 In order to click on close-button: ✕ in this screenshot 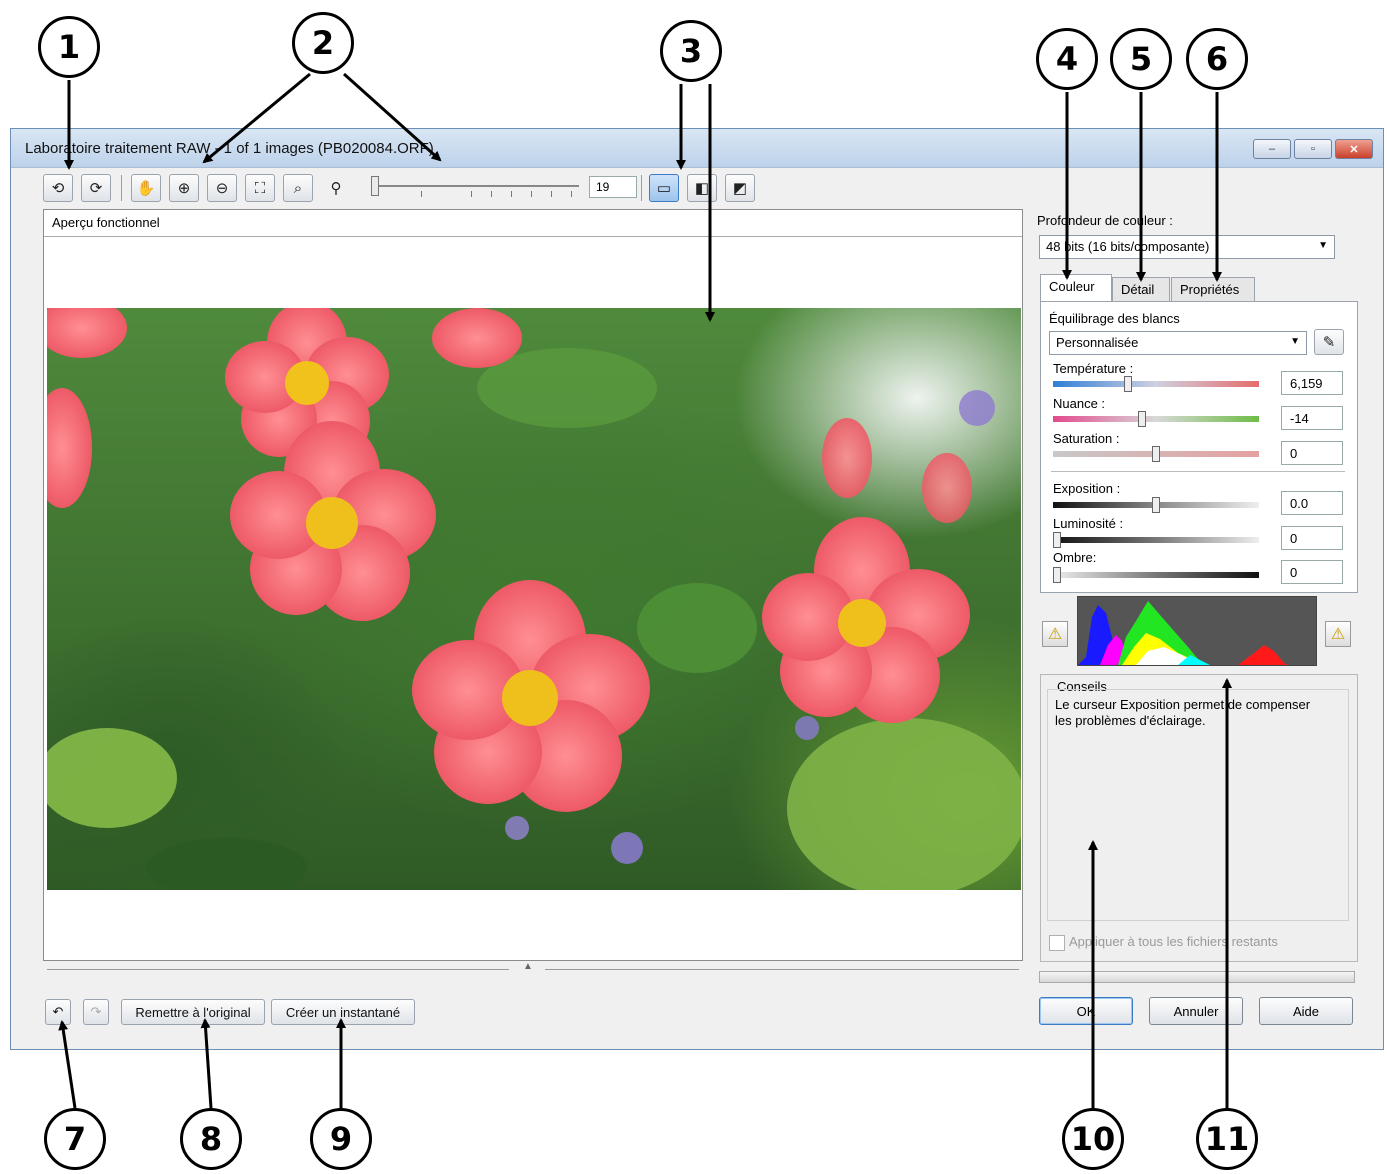, I will do `click(1354, 149)`.